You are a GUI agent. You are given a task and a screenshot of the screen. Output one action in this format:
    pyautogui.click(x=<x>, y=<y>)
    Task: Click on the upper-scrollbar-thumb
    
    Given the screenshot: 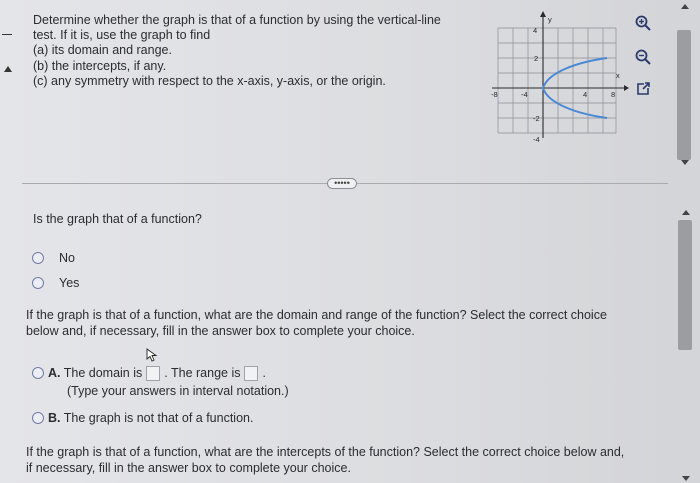 What is the action you would take?
    pyautogui.click(x=684, y=95)
    